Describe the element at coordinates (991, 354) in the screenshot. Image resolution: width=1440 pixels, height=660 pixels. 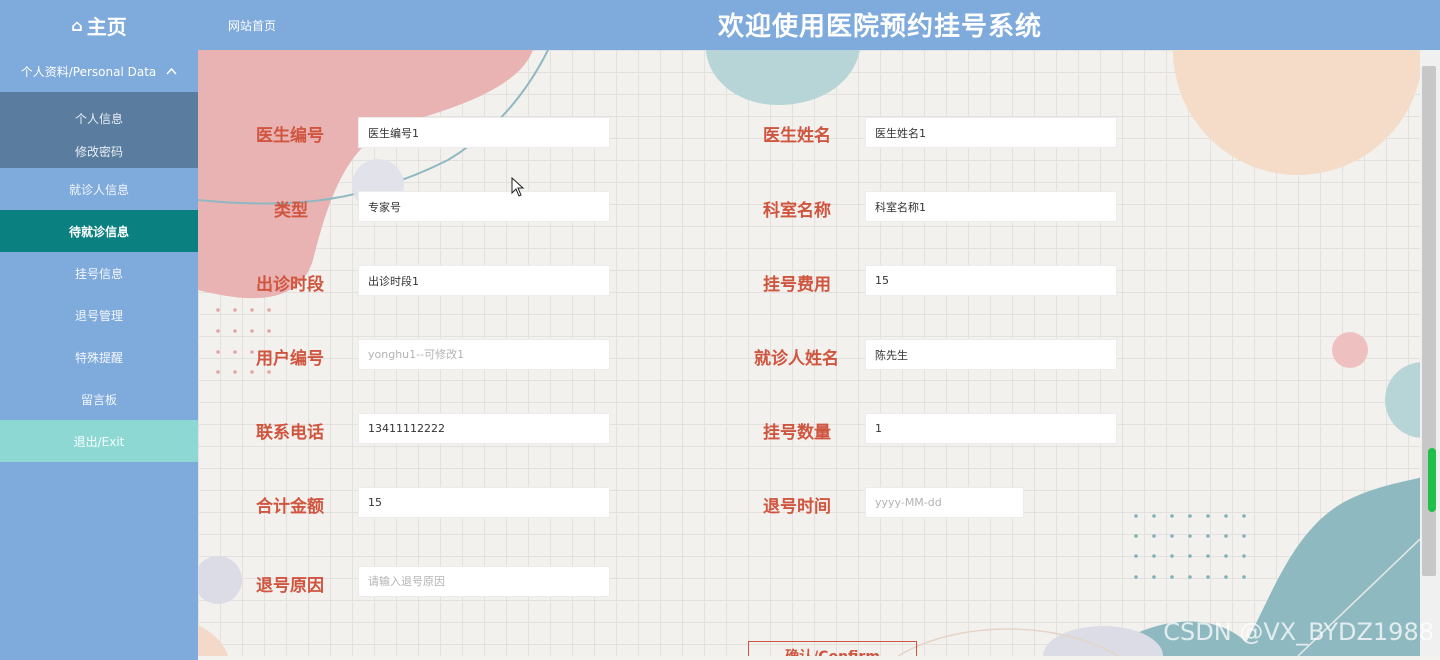
I see `patient-name-input` at that location.